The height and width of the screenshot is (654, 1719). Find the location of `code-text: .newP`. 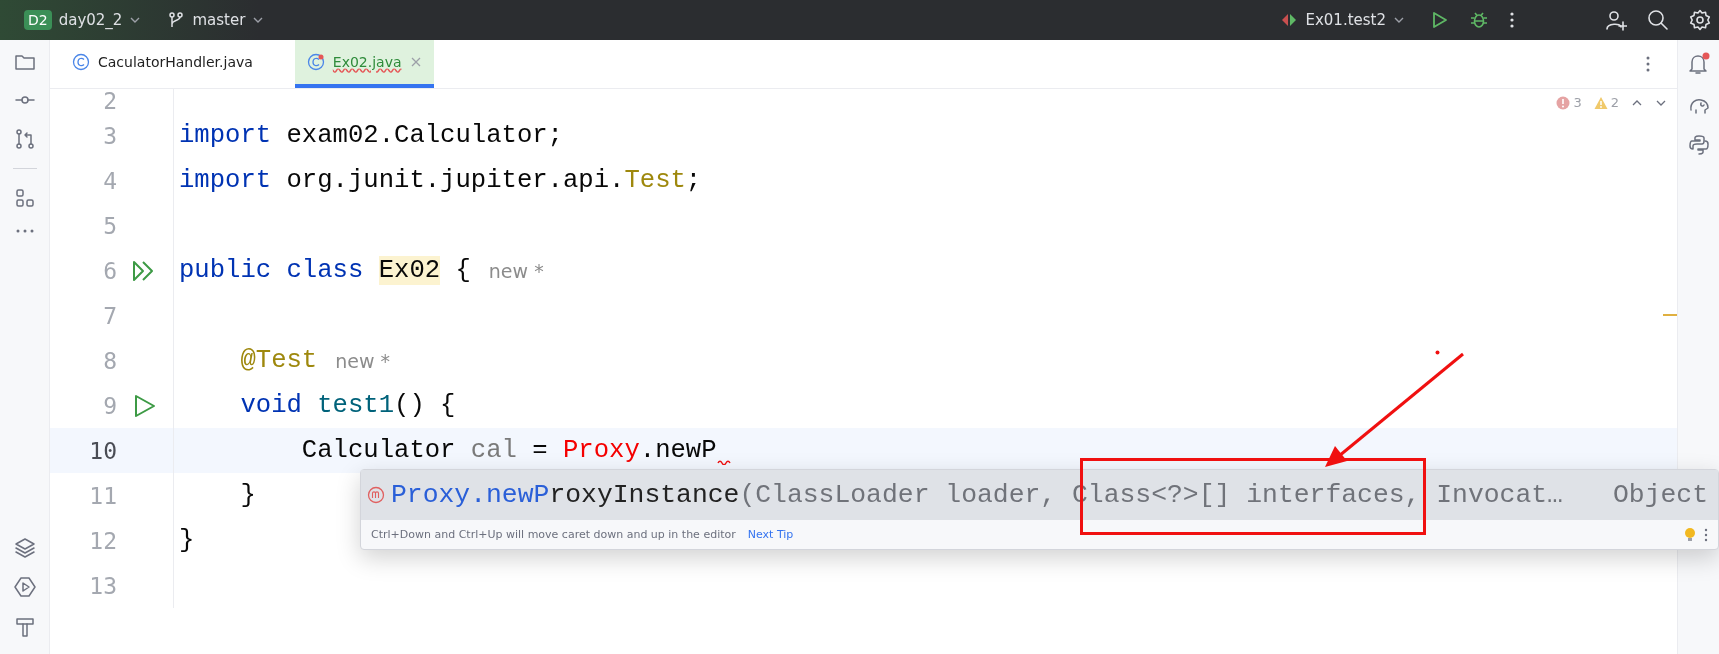

code-text: .newP is located at coordinates (678, 450).